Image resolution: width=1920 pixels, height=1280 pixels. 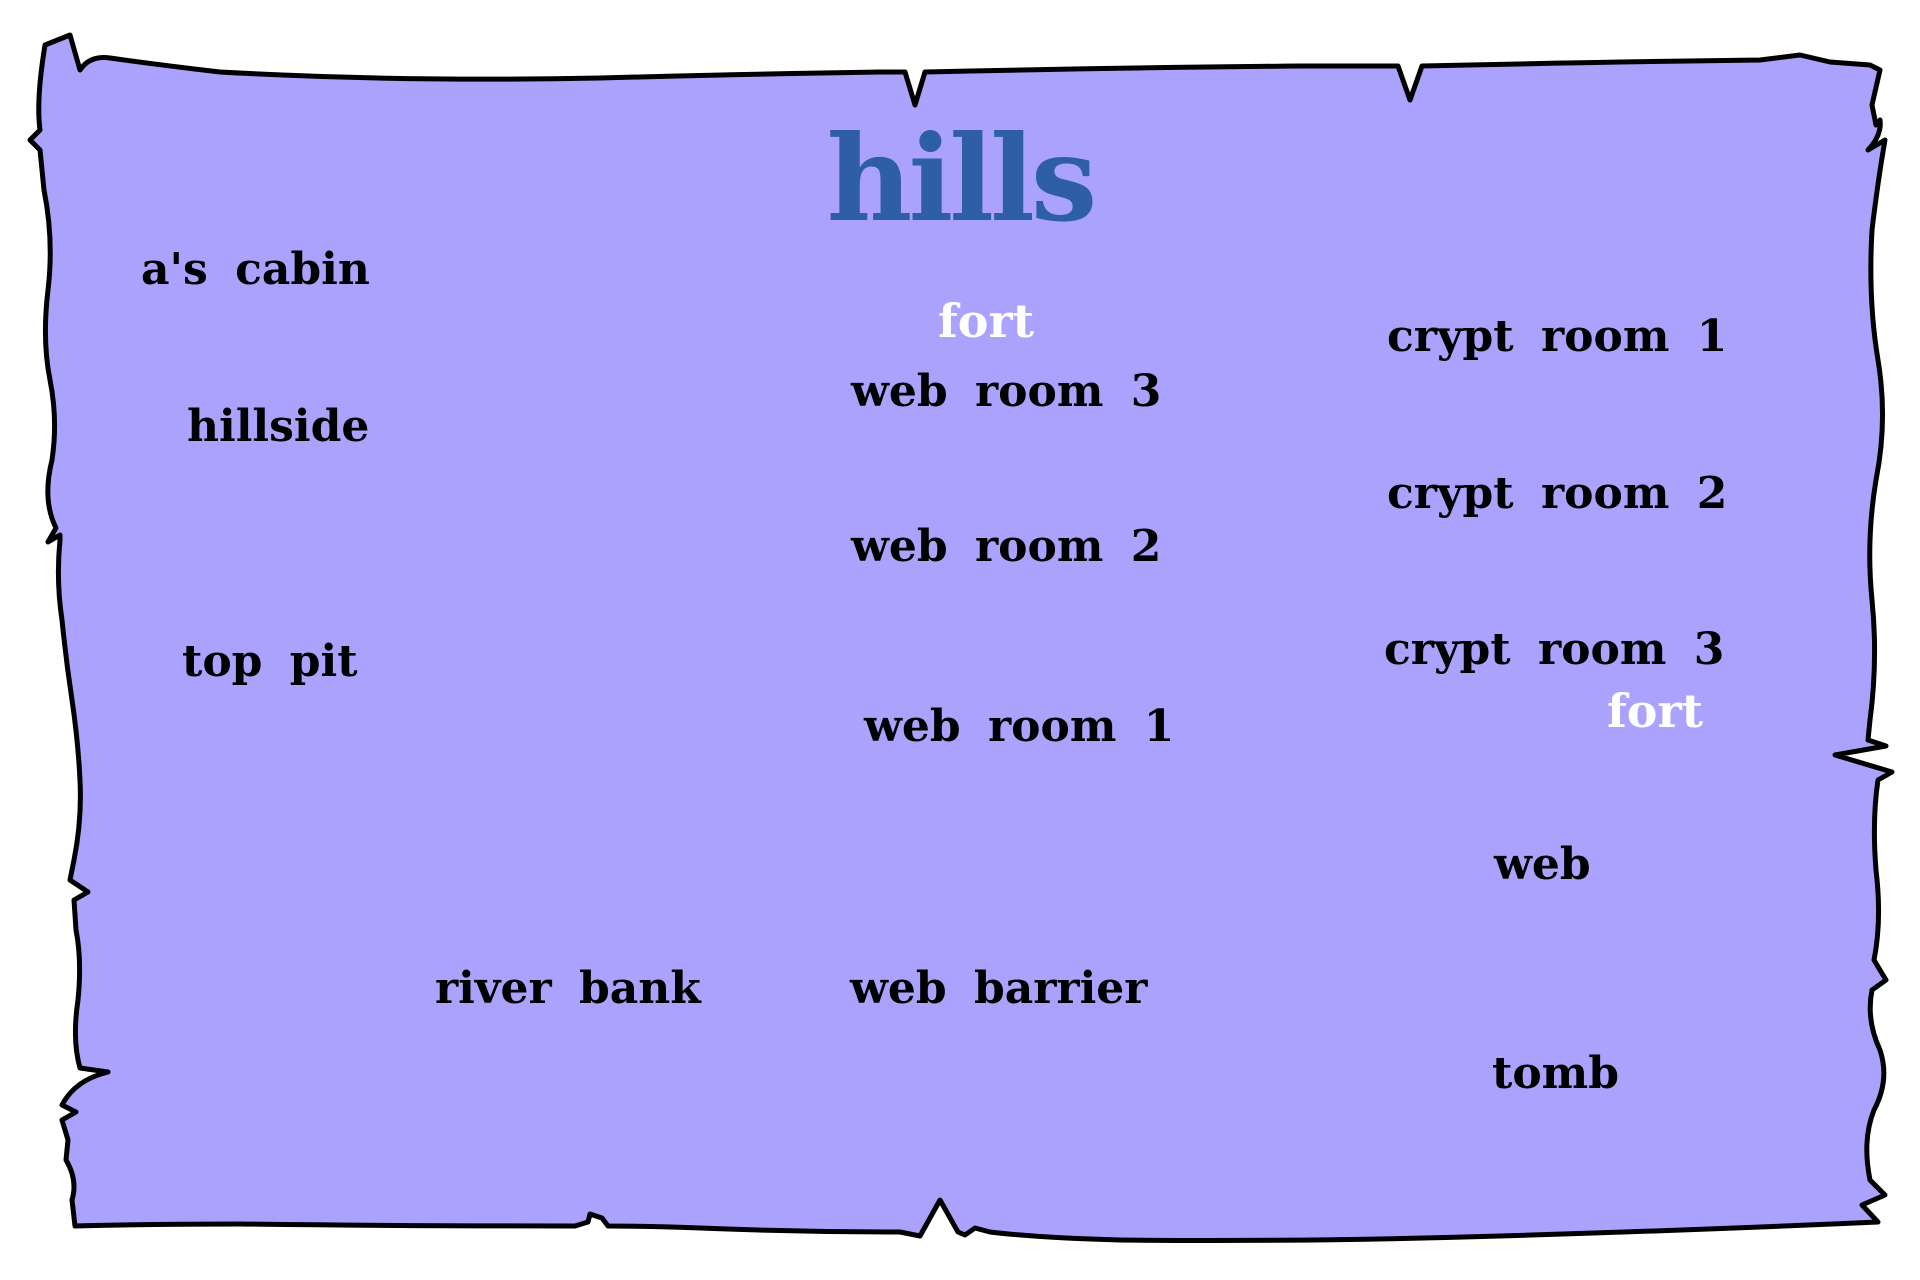 I want to click on location-river-bank: river bank, so click(x=568, y=989).